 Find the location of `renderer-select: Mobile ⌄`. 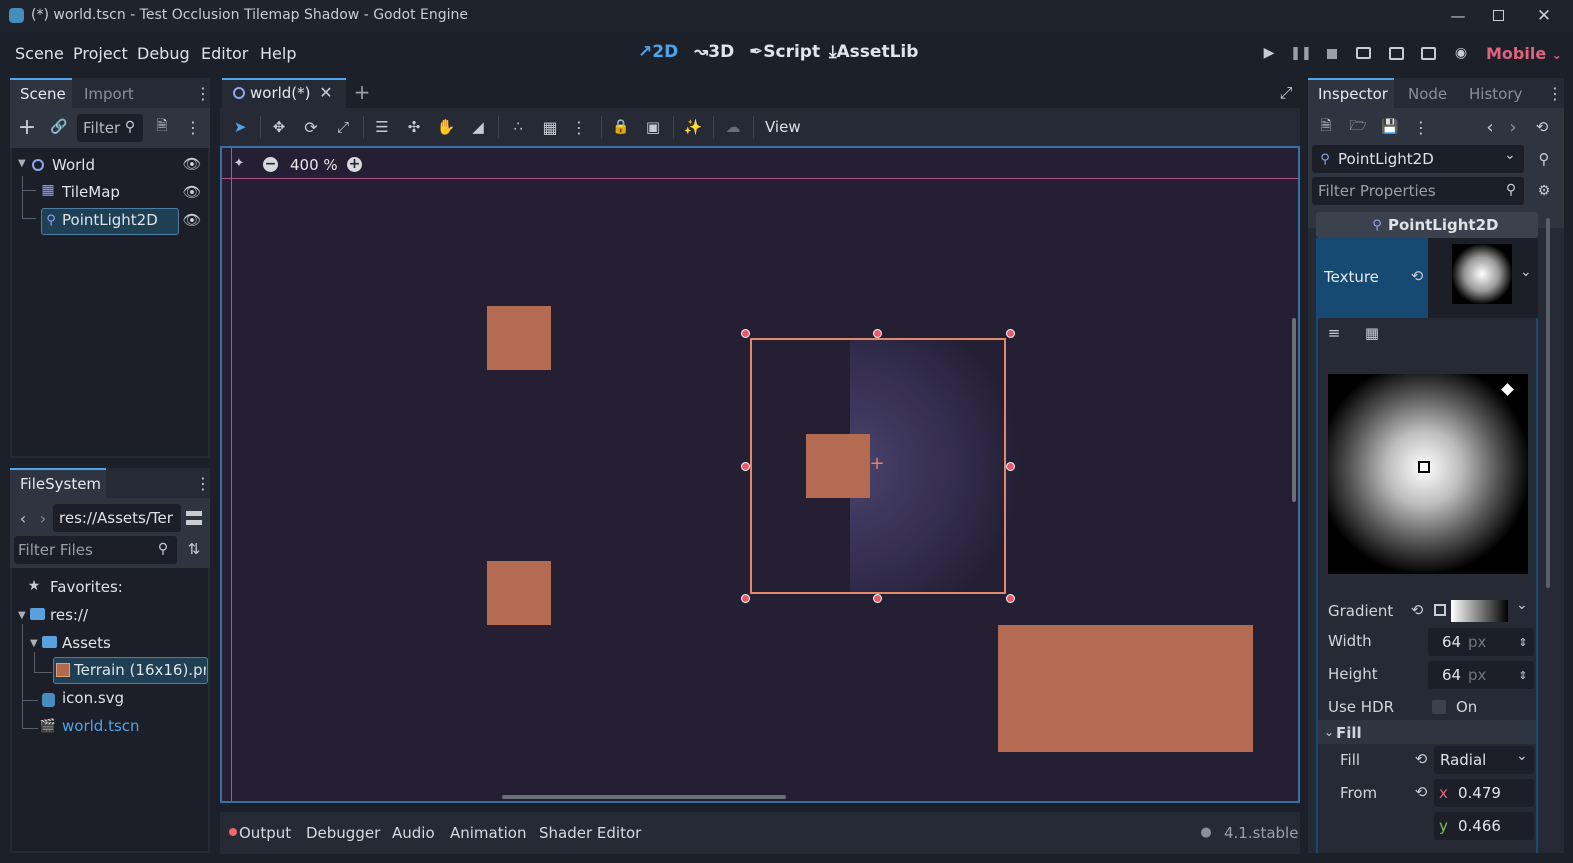

renderer-select: Mobile ⌄ is located at coordinates (1524, 53).